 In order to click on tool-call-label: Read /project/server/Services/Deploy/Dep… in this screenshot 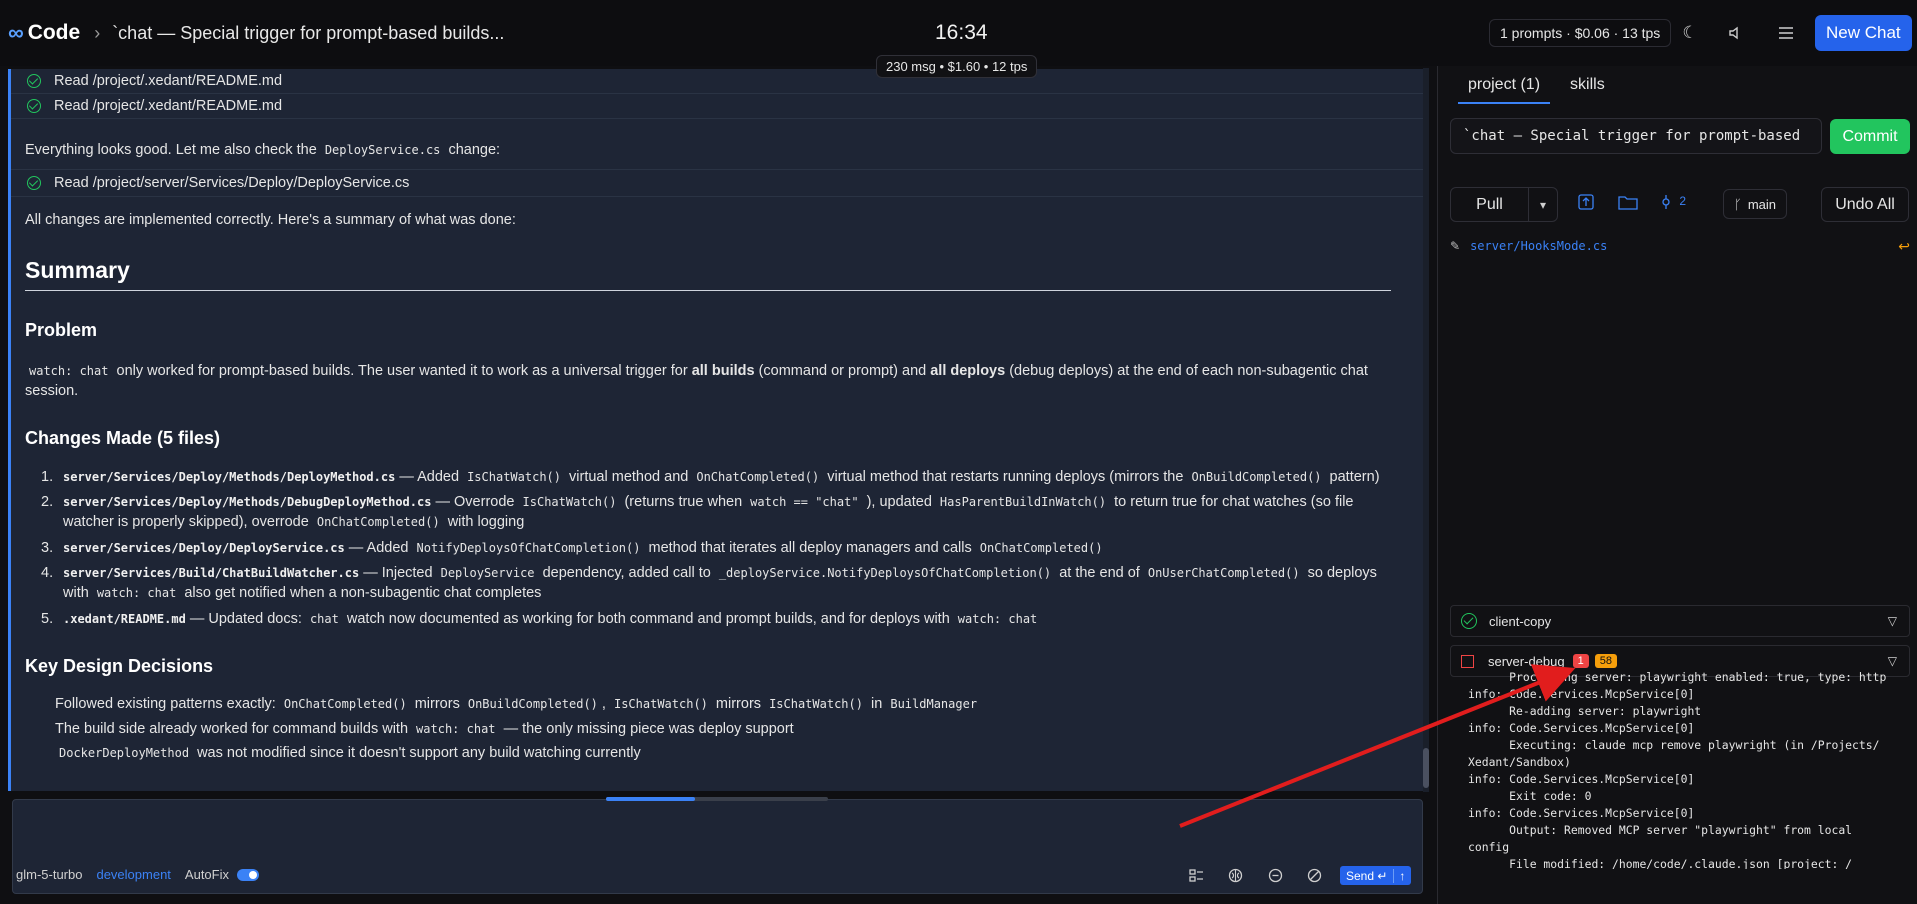, I will do `click(232, 183)`.